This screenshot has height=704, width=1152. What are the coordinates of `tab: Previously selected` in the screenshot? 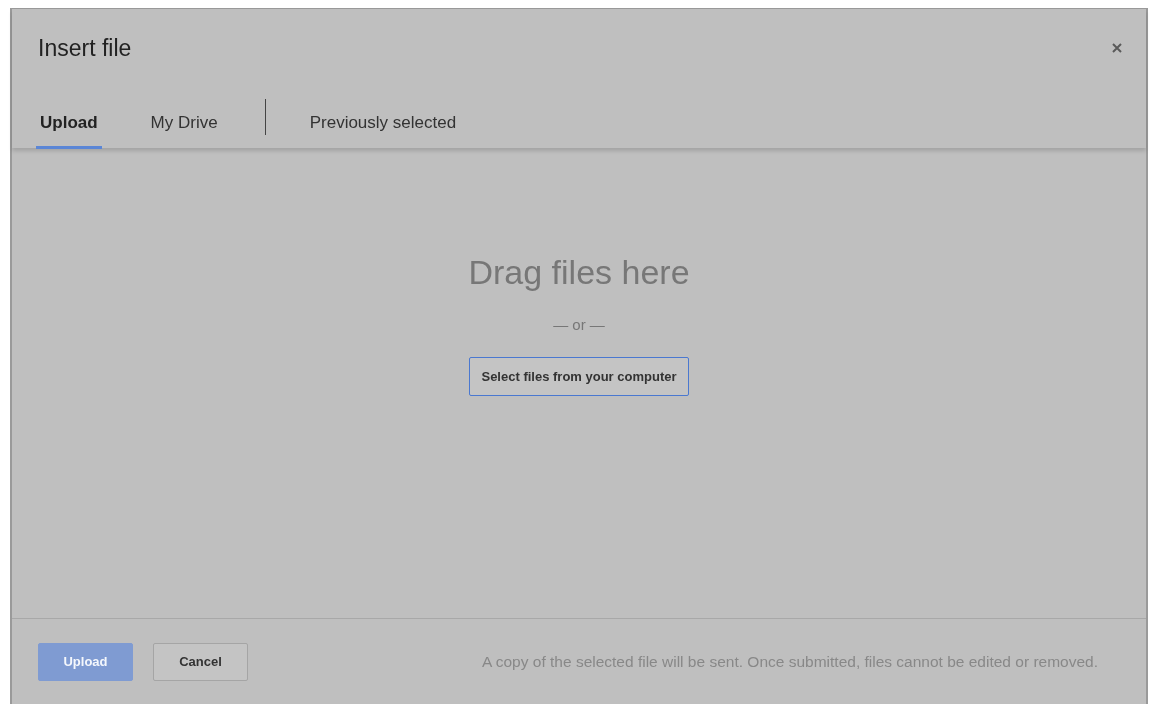 It's located at (383, 124).